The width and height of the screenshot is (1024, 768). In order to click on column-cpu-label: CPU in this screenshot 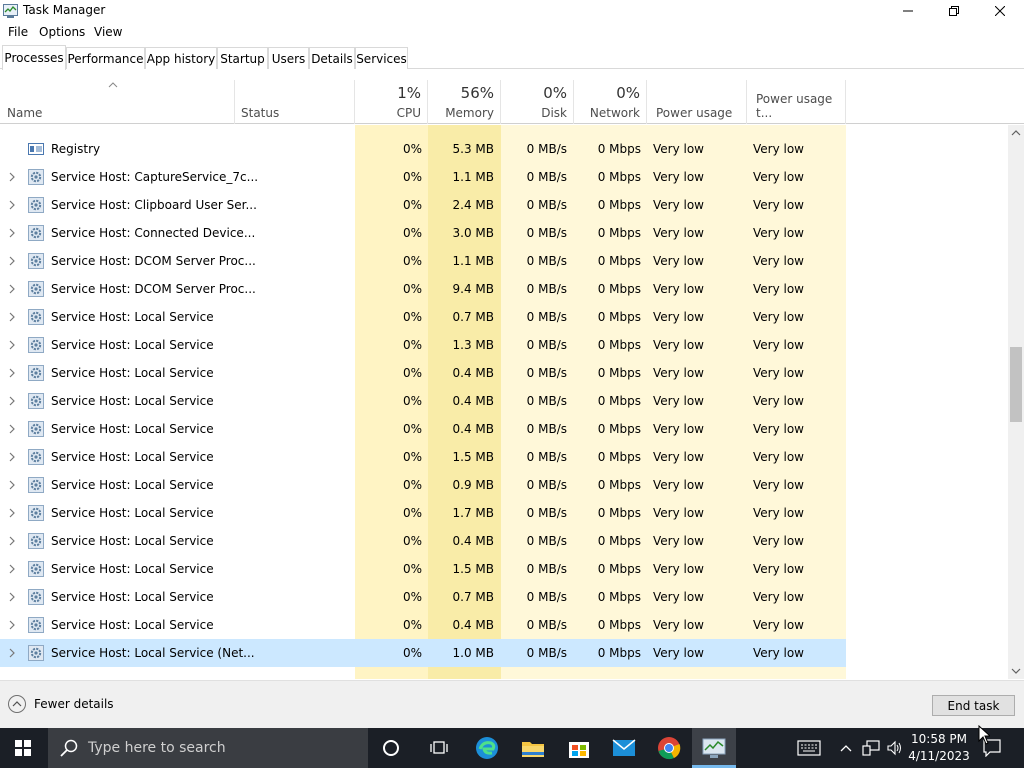, I will do `click(408, 113)`.